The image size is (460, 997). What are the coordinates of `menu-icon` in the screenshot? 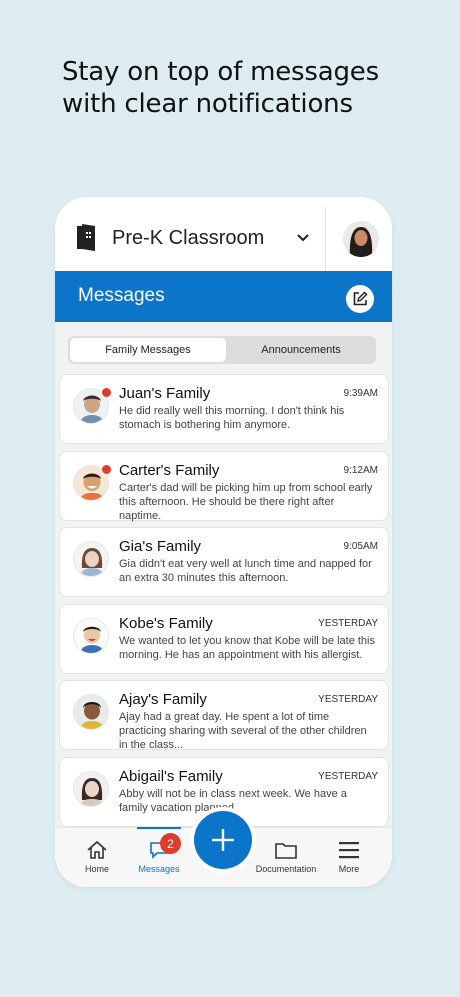 It's located at (349, 850).